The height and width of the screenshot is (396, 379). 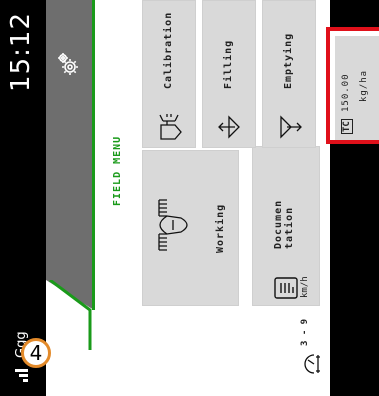 What do you see at coordinates (289, 227) in the screenshot?
I see `tile-documentation-line: tation` at bounding box center [289, 227].